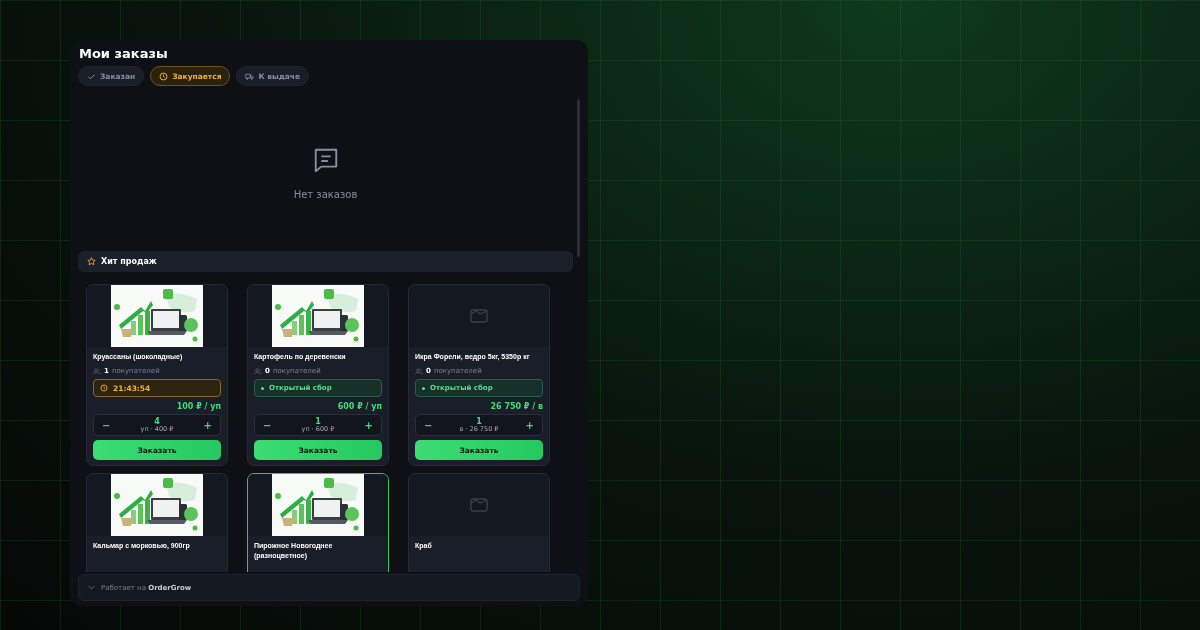  I want to click on price: 600 ₽ / уп, so click(359, 406).